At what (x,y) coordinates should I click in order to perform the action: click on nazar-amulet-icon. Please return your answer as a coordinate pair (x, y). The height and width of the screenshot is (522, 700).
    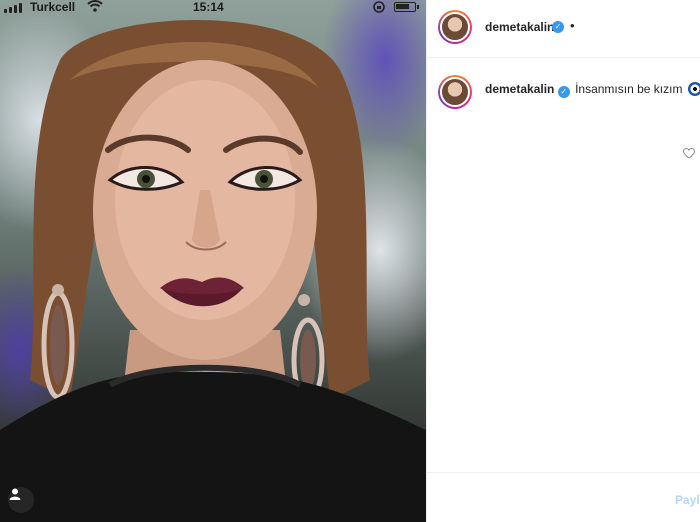
    Looking at the image, I should click on (693, 89).